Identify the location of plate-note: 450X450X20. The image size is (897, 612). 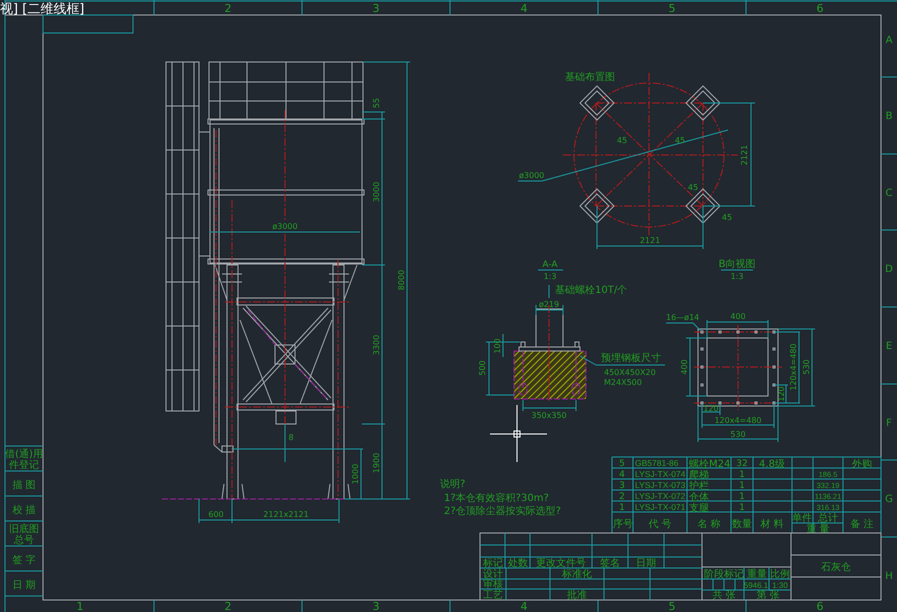
(630, 372).